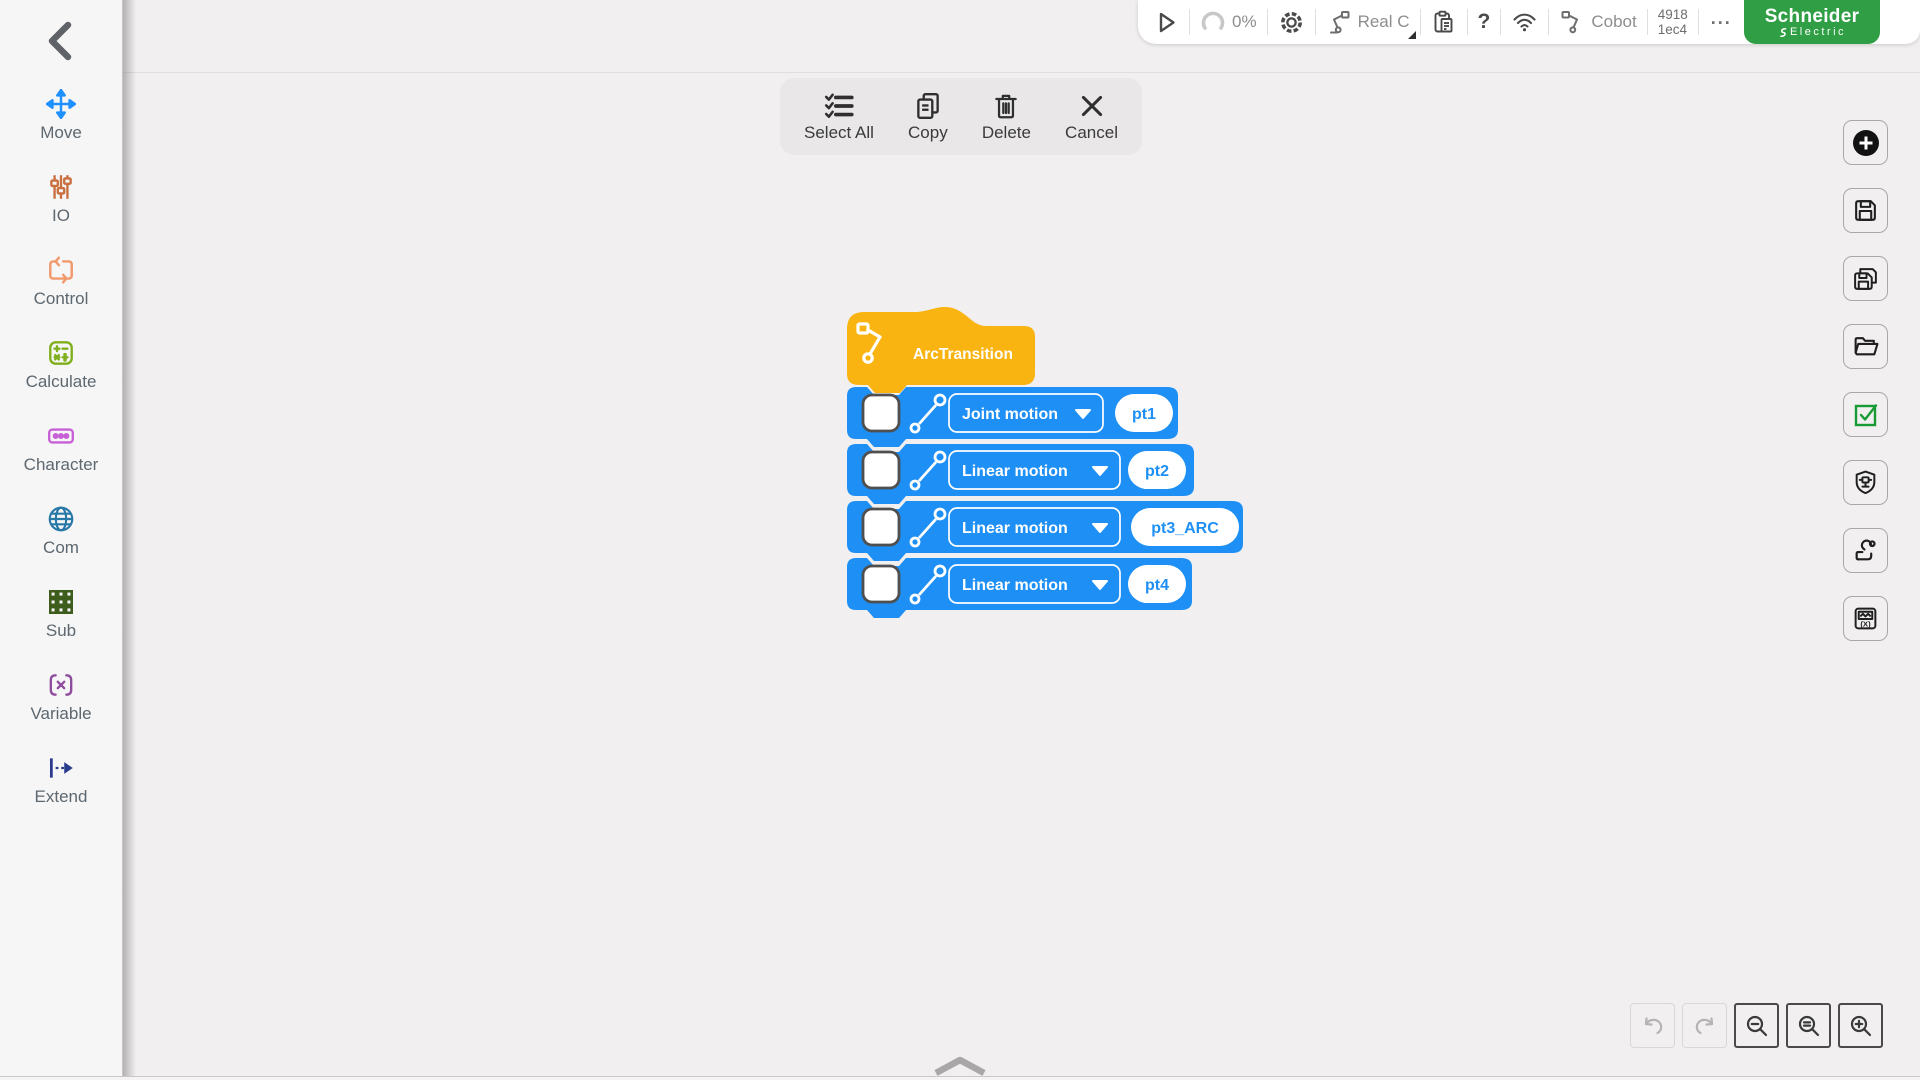  What do you see at coordinates (60, 41) in the screenshot?
I see `back-chevron-icon` at bounding box center [60, 41].